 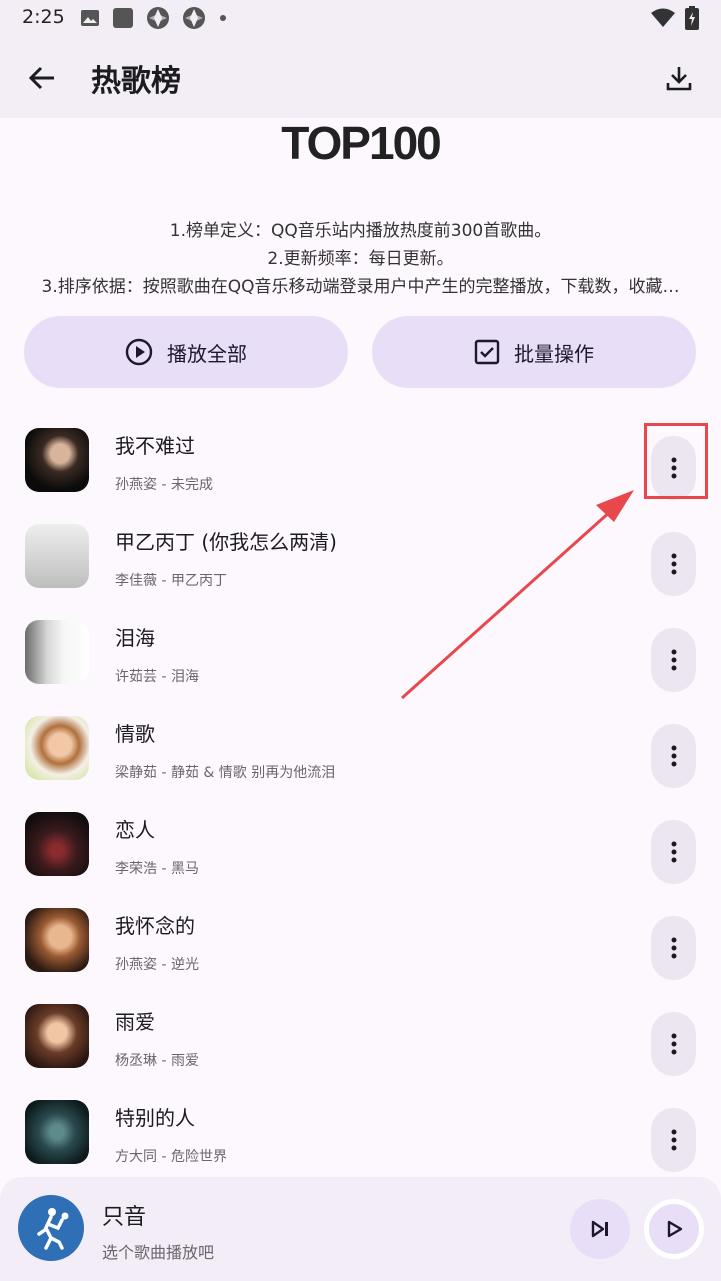 What do you see at coordinates (123, 18) in the screenshot?
I see `square-icon` at bounding box center [123, 18].